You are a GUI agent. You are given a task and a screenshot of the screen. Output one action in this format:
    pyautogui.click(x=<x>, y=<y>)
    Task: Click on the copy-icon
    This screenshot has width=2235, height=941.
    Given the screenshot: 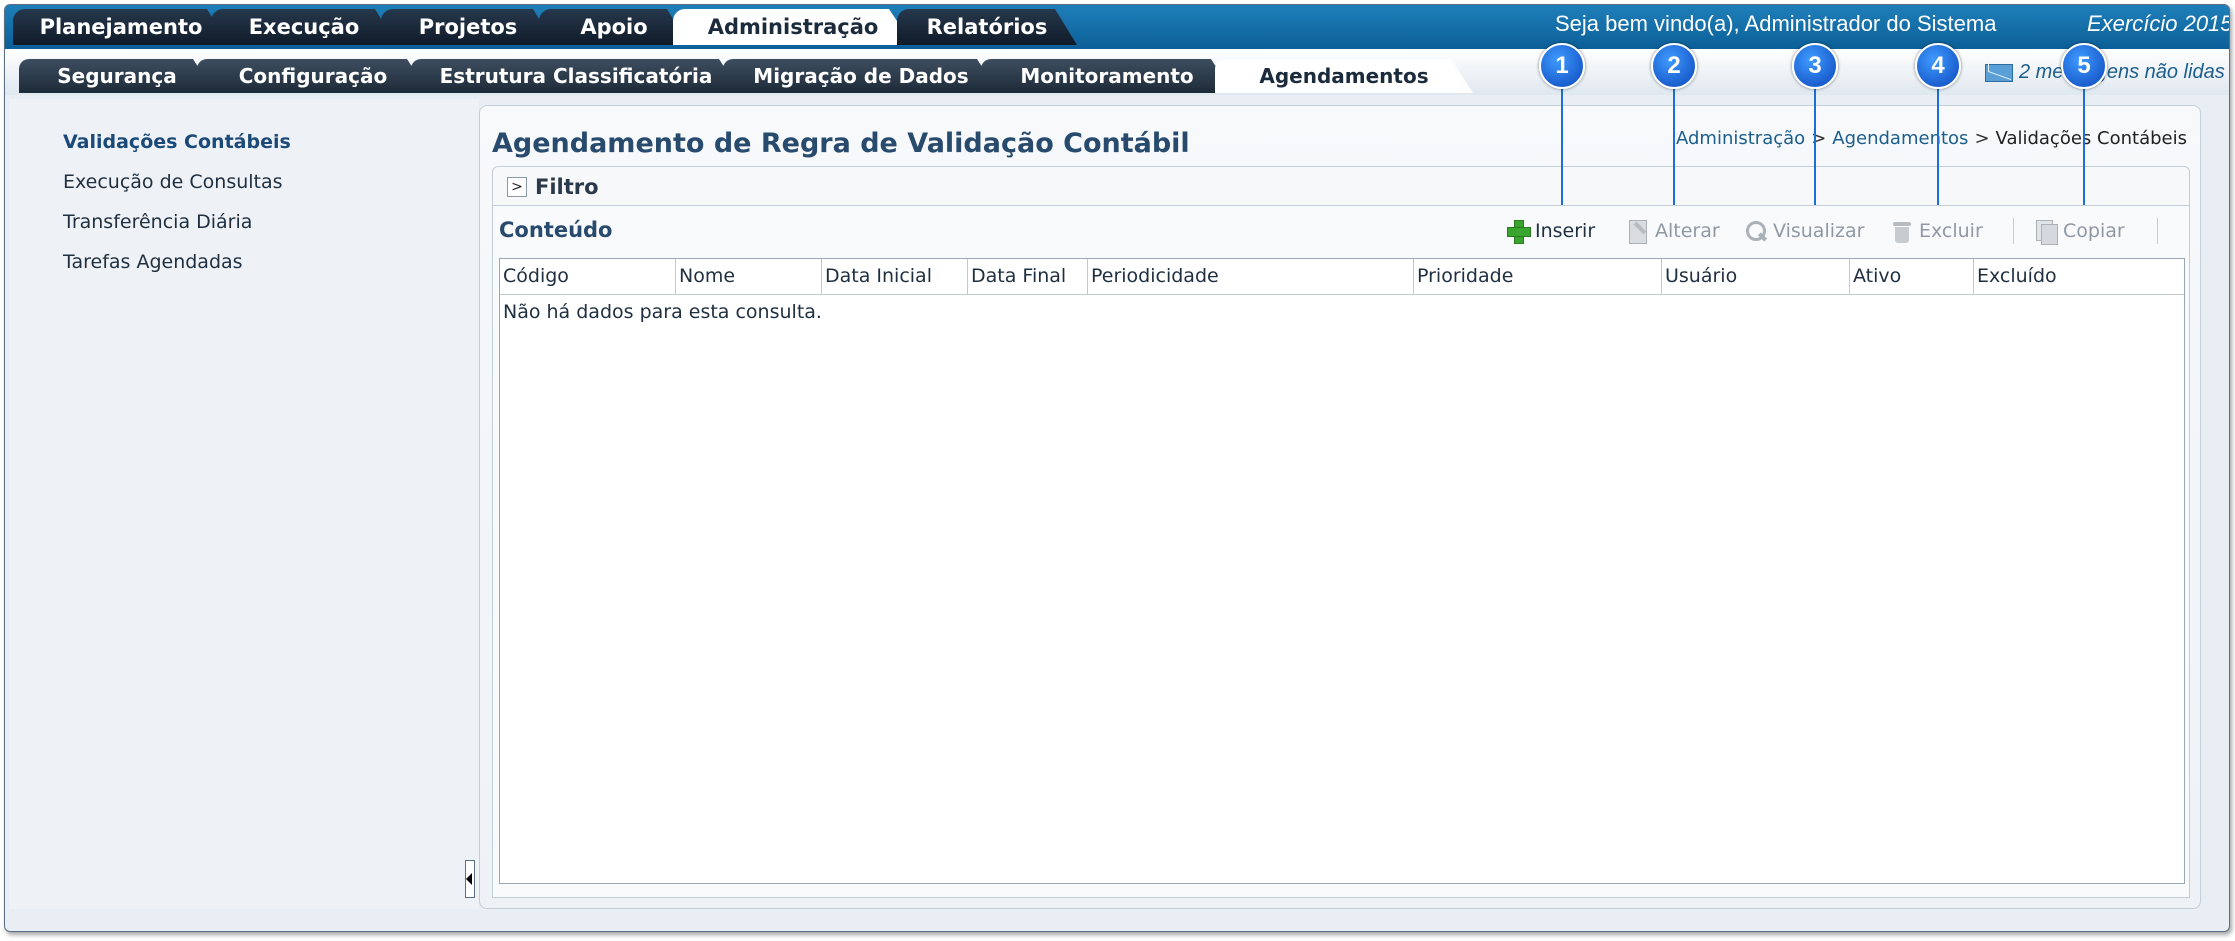 What is the action you would take?
    pyautogui.click(x=2046, y=231)
    